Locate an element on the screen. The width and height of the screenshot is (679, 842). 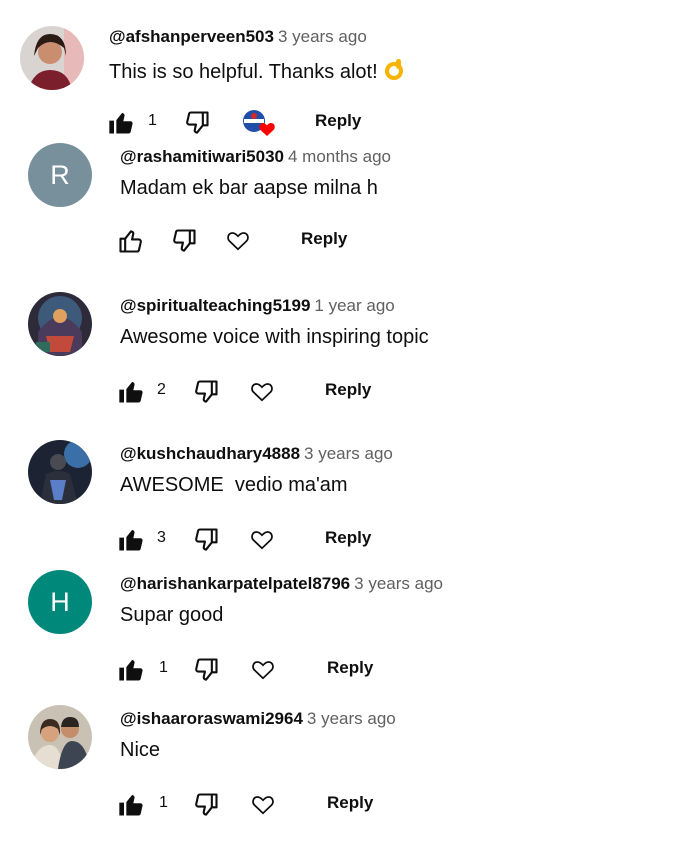
comment-header: @ishaaroraswami2964 3 years ago is located at coordinates (258, 719).